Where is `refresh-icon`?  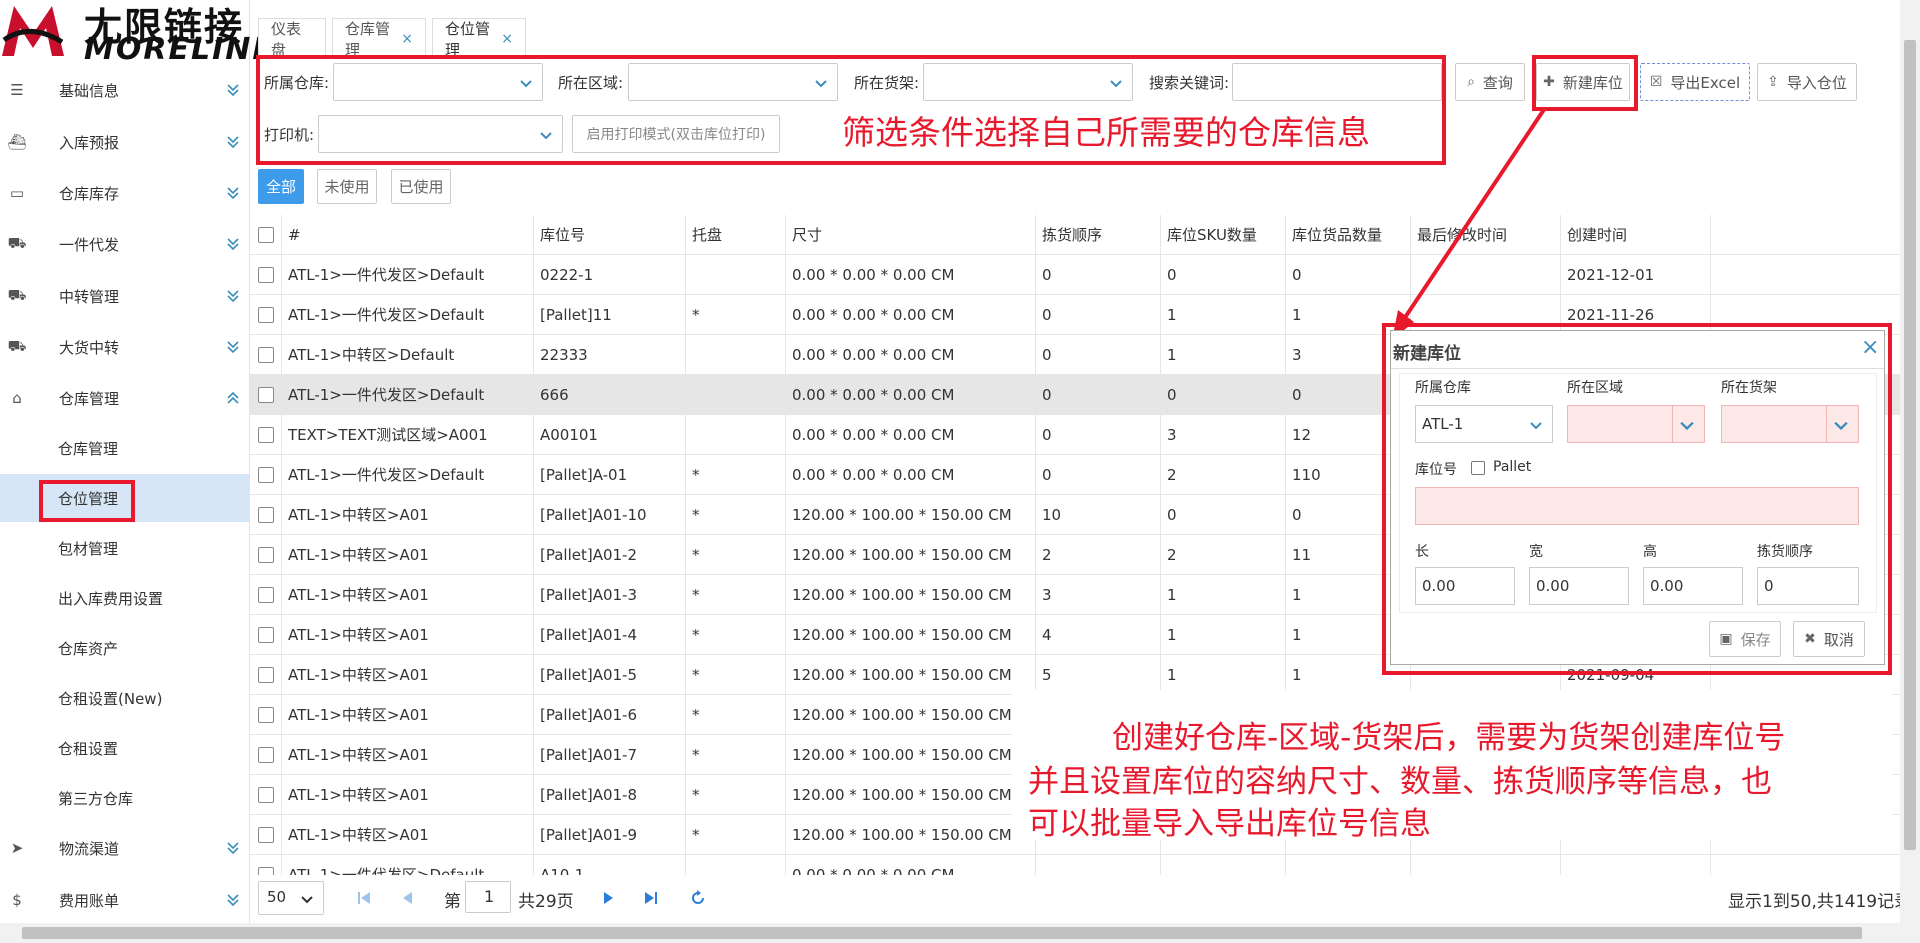
refresh-icon is located at coordinates (698, 898).